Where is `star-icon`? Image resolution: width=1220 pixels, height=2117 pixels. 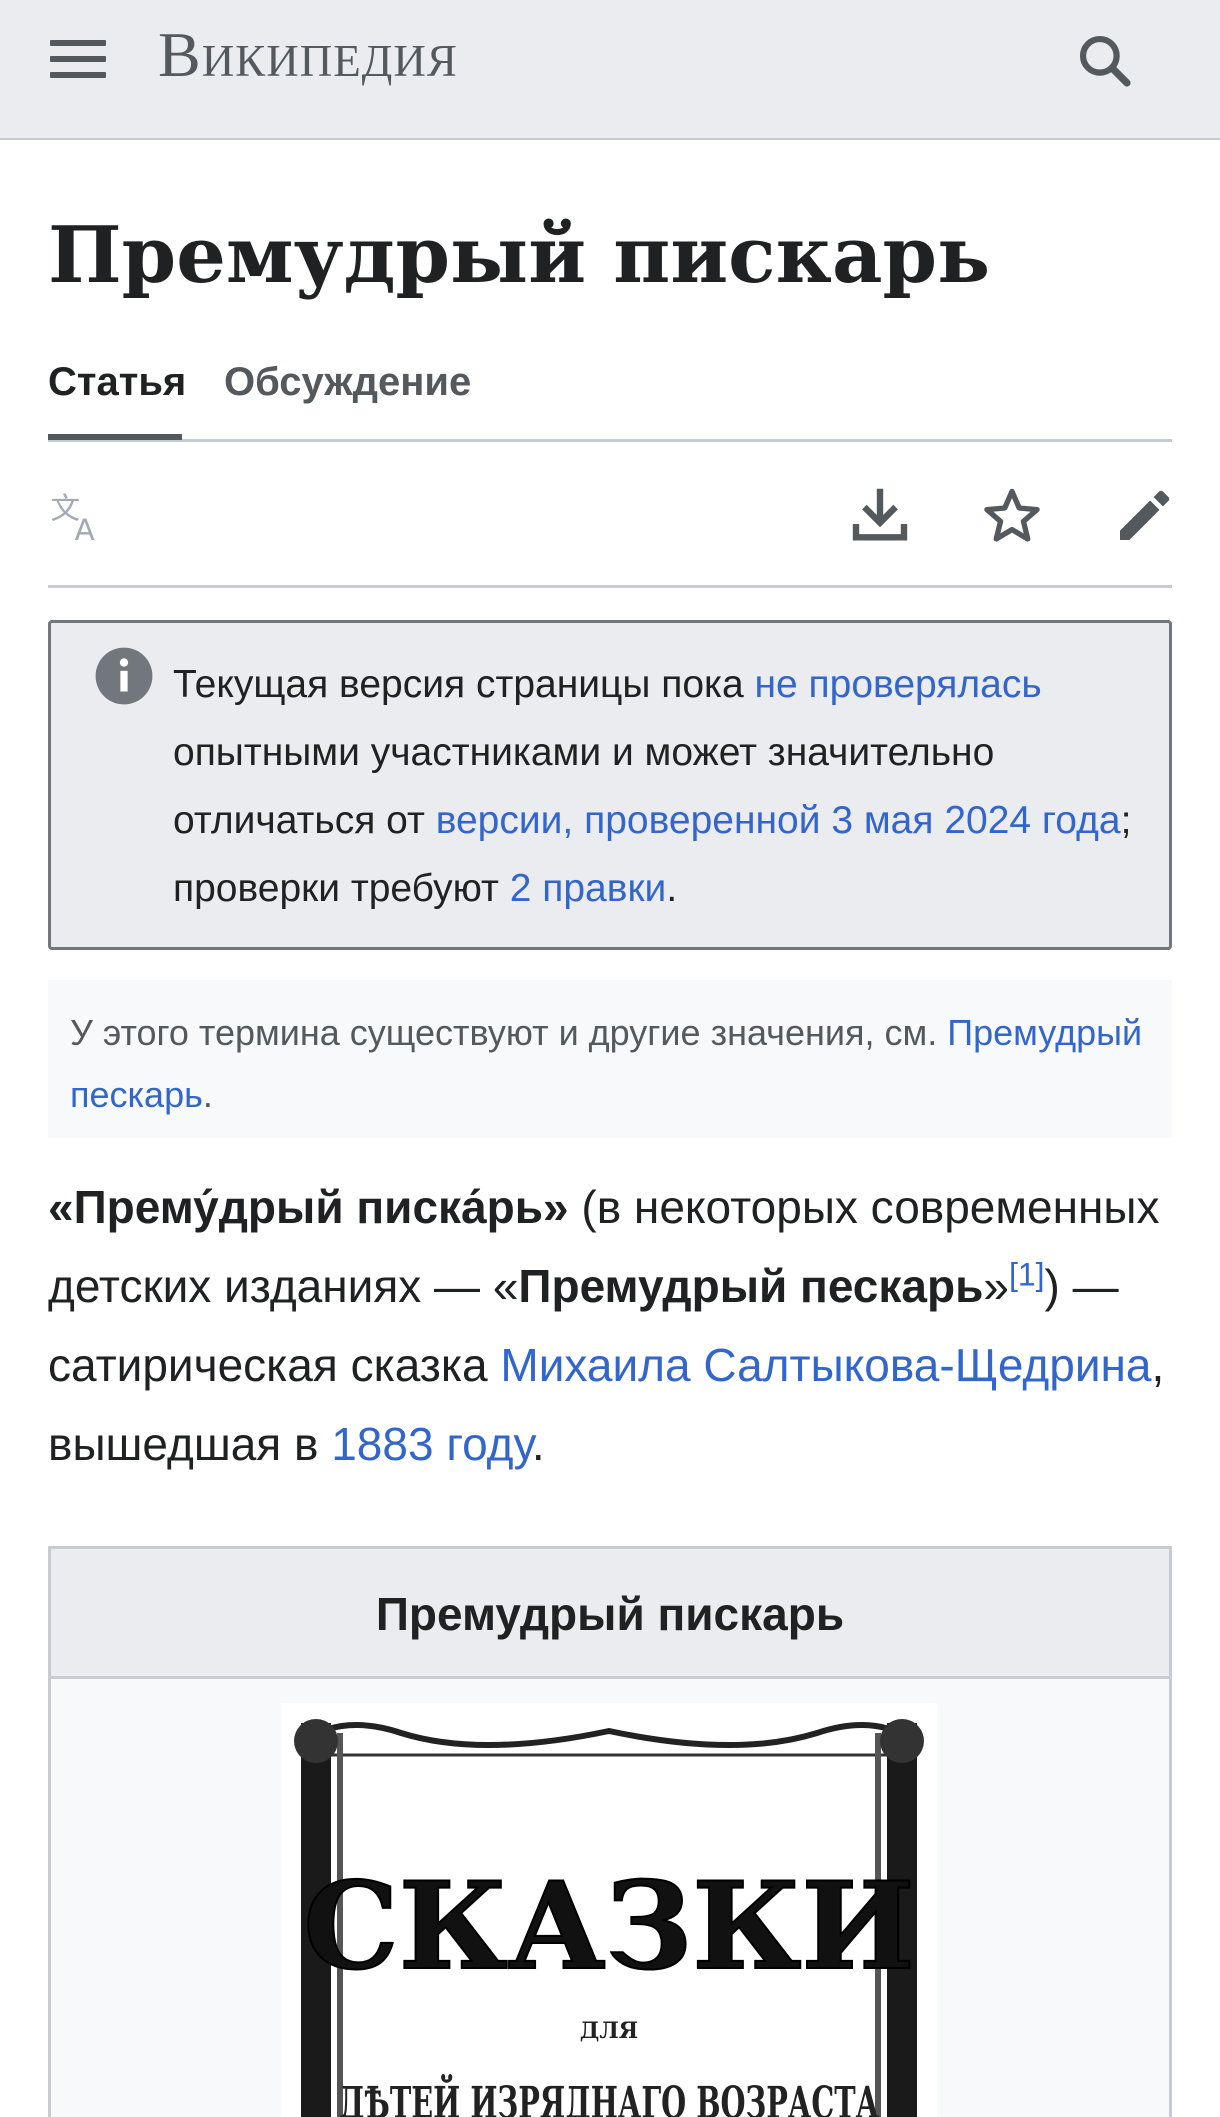 star-icon is located at coordinates (1012, 516).